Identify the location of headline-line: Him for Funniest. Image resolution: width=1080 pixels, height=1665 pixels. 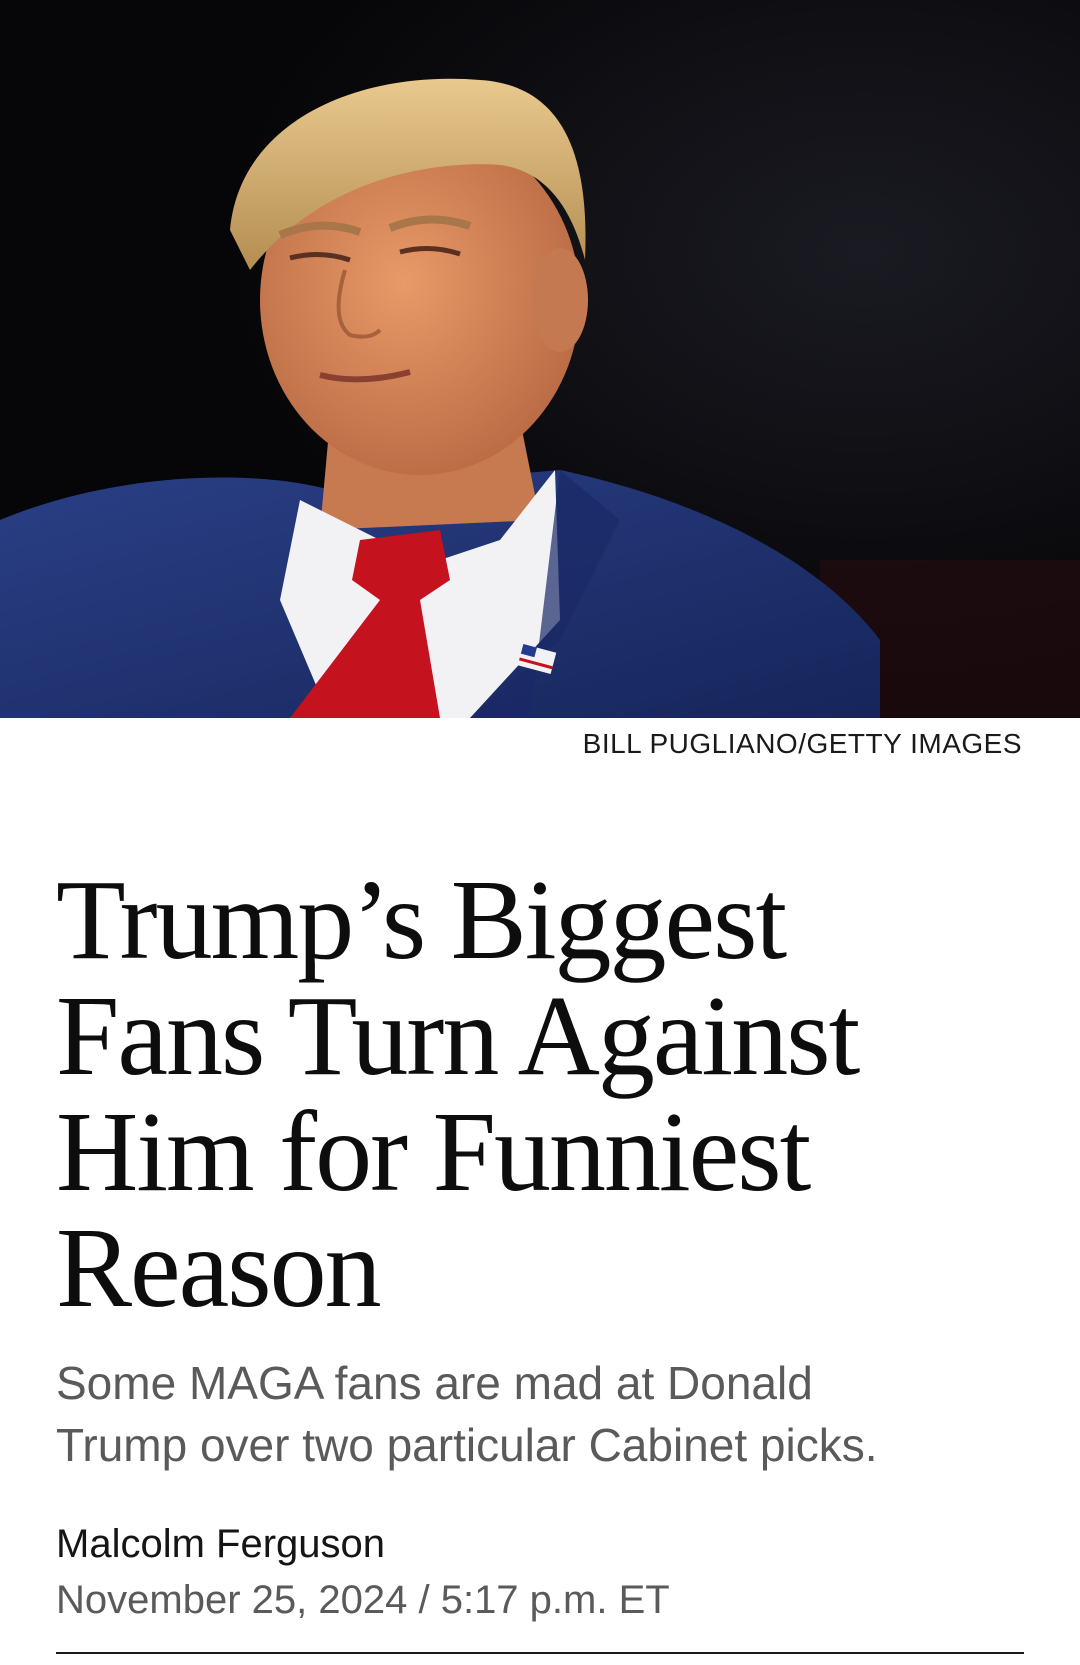
(433, 1151).